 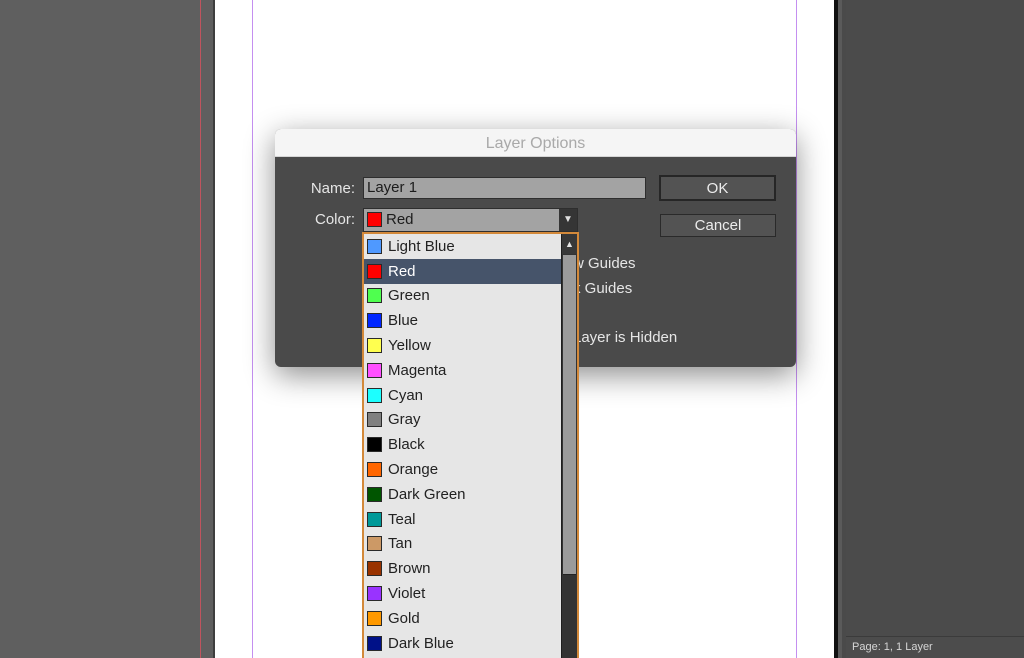 I want to click on color-option-orange: Orange, so click(x=462, y=469).